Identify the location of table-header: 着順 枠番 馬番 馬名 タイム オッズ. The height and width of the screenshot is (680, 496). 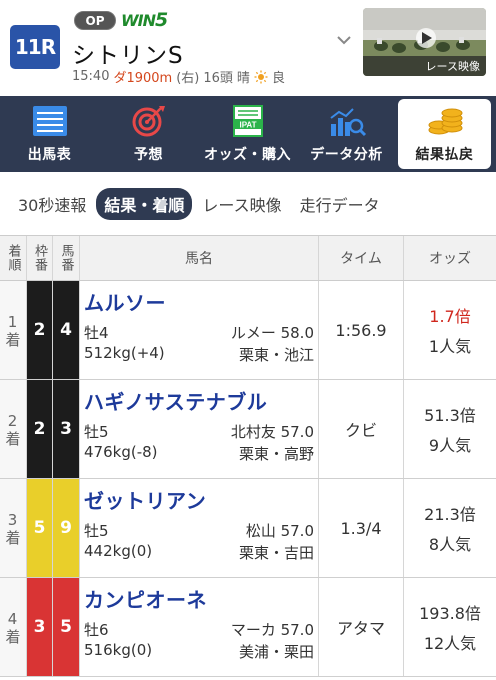
(248, 258).